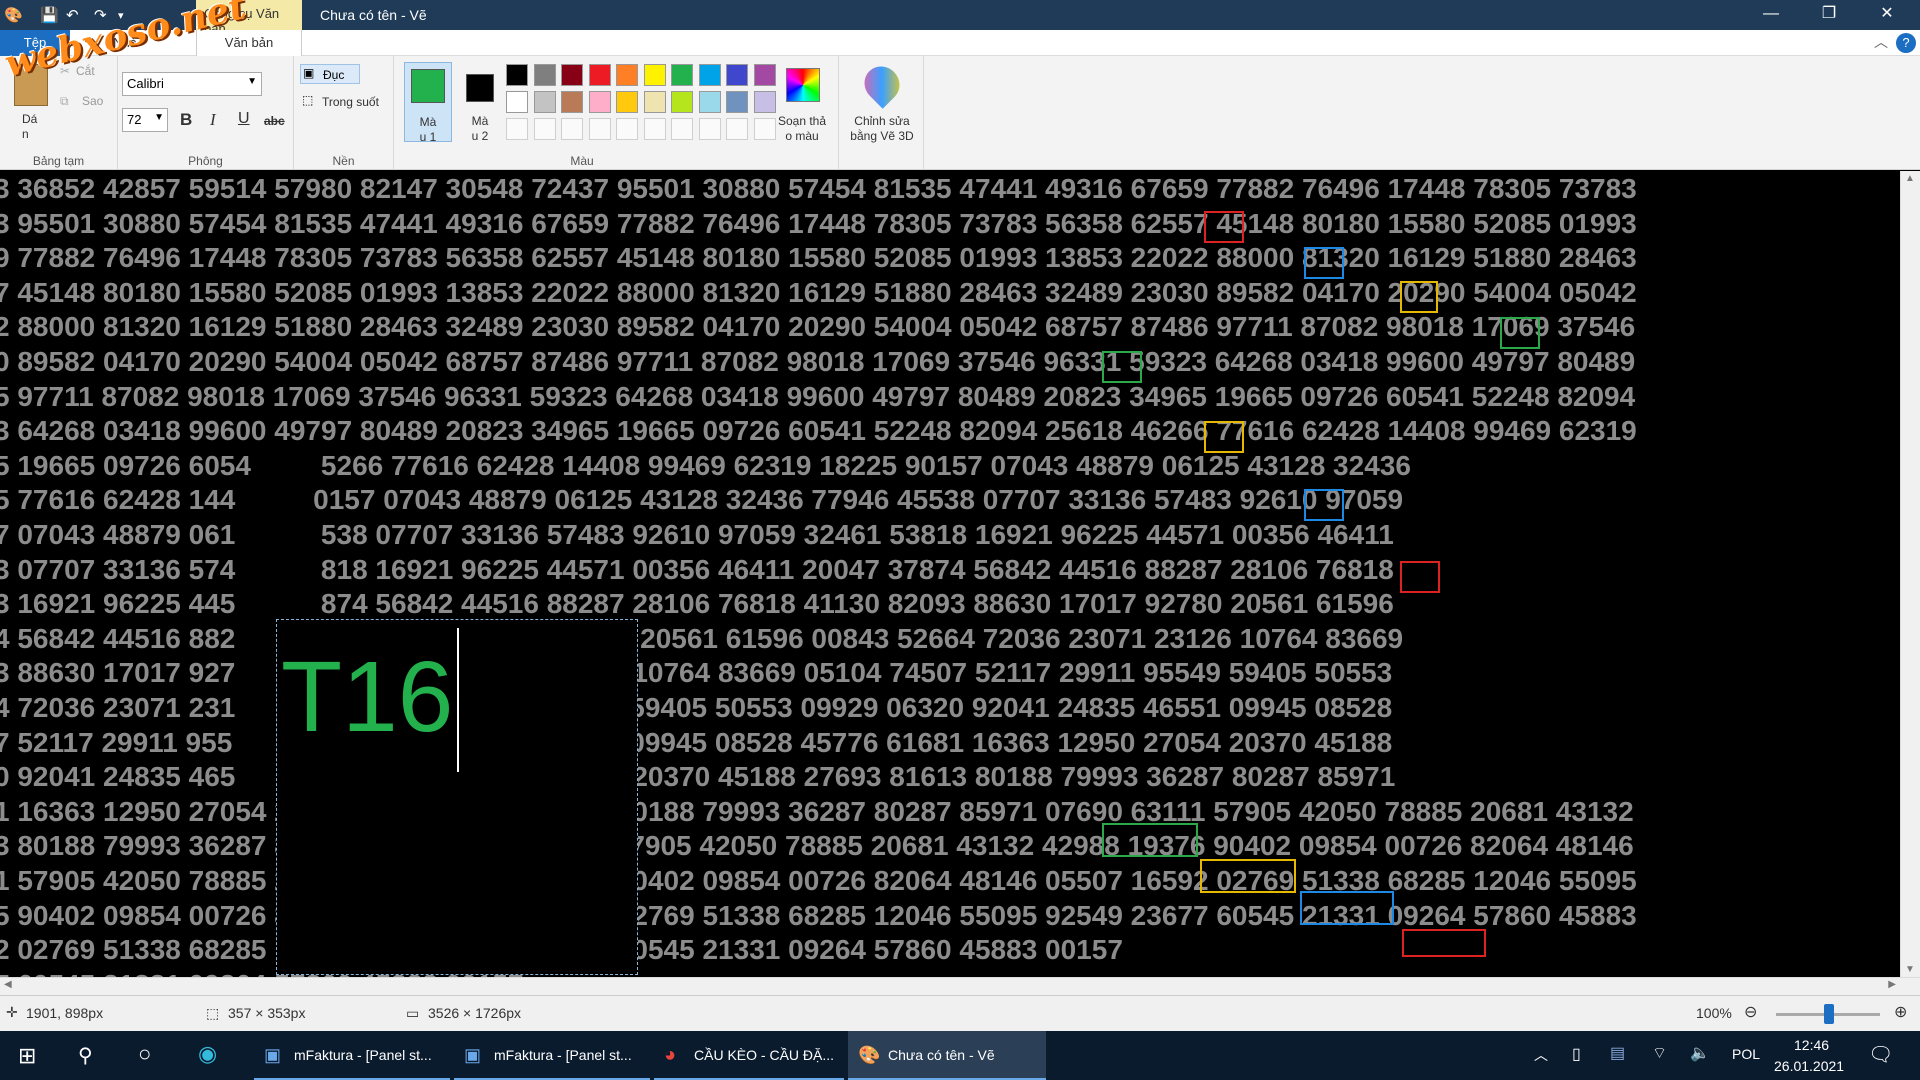 This screenshot has width=1920, height=1080. I want to click on show-hidden-icons-icon: ︿, so click(1541, 1055).